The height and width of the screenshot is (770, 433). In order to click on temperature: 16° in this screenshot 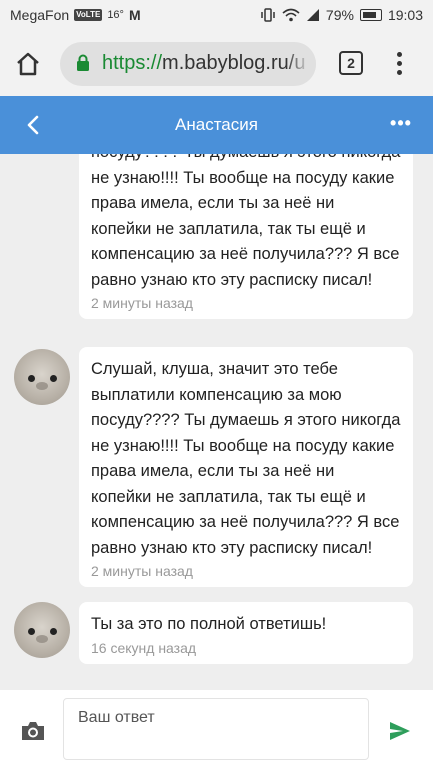, I will do `click(115, 15)`.